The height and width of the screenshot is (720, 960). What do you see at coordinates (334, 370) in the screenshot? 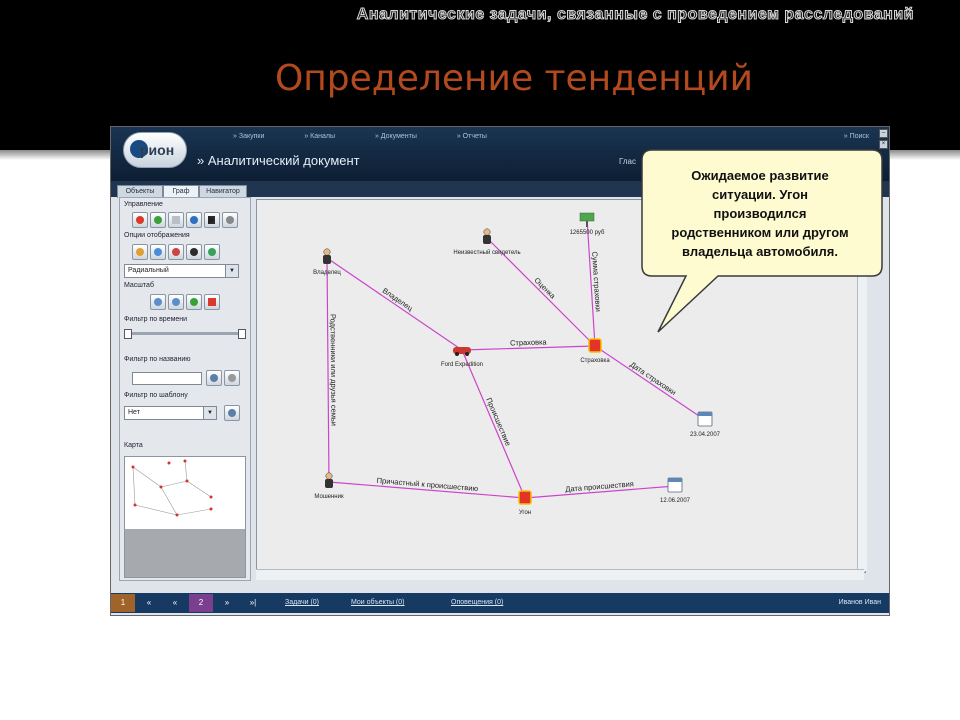
I see `graph-edge-label: Родственники или друзья семьи` at bounding box center [334, 370].